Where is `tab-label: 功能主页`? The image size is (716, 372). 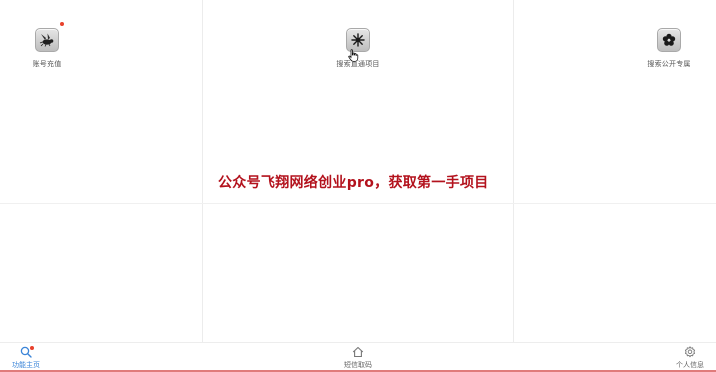
tab-label: 功能主页 is located at coordinates (26, 365).